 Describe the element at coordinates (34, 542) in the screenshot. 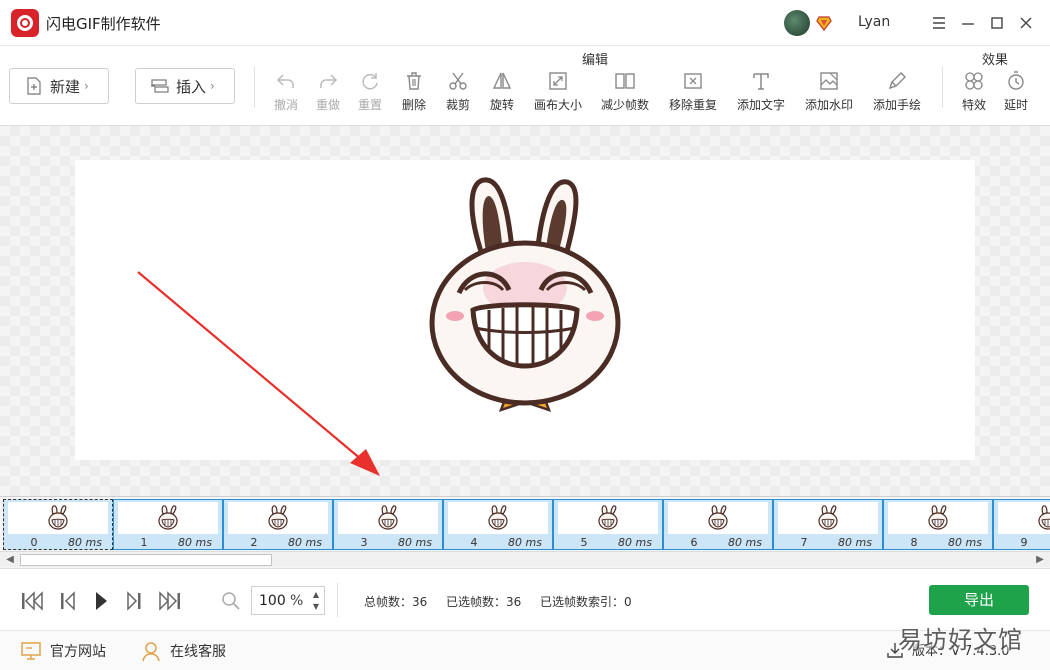

I see `frame-index: 0` at that location.